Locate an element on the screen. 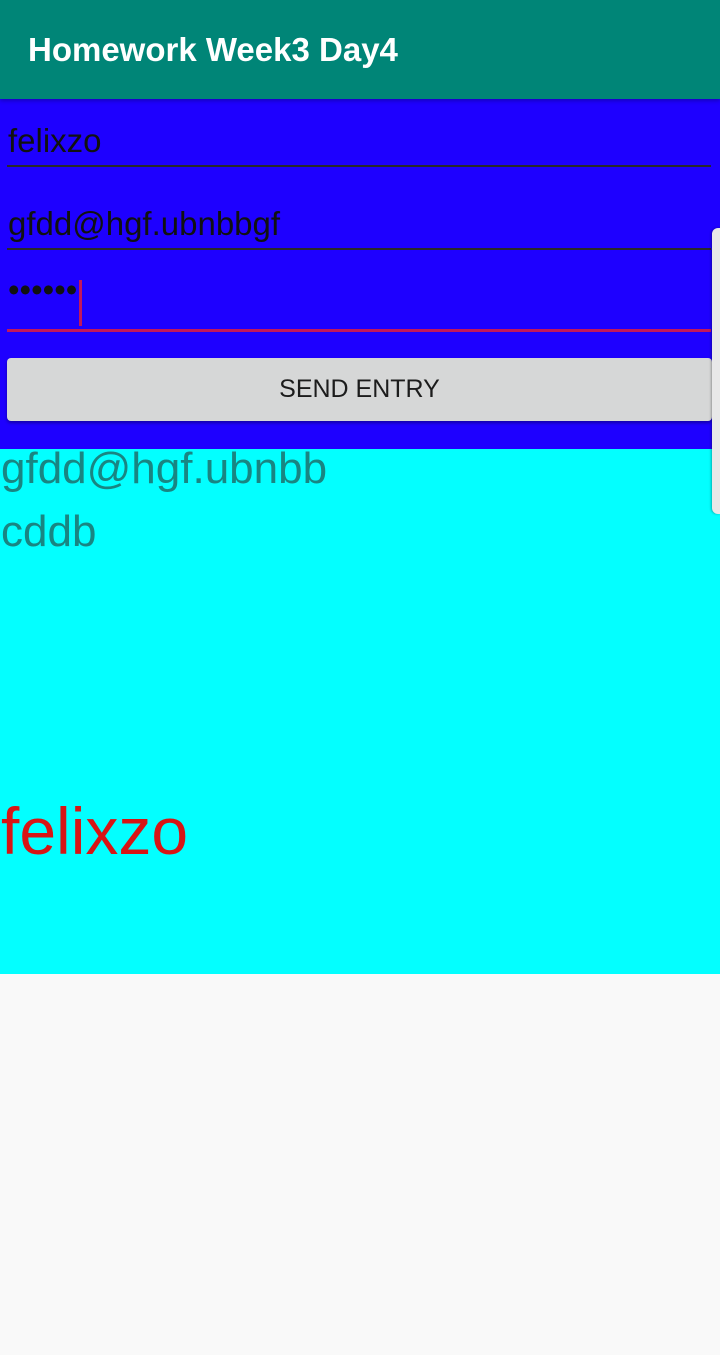 This screenshot has height=1355, width=720. email-field: gfdd@hgf.ubnbbgf is located at coordinates (359, 220).